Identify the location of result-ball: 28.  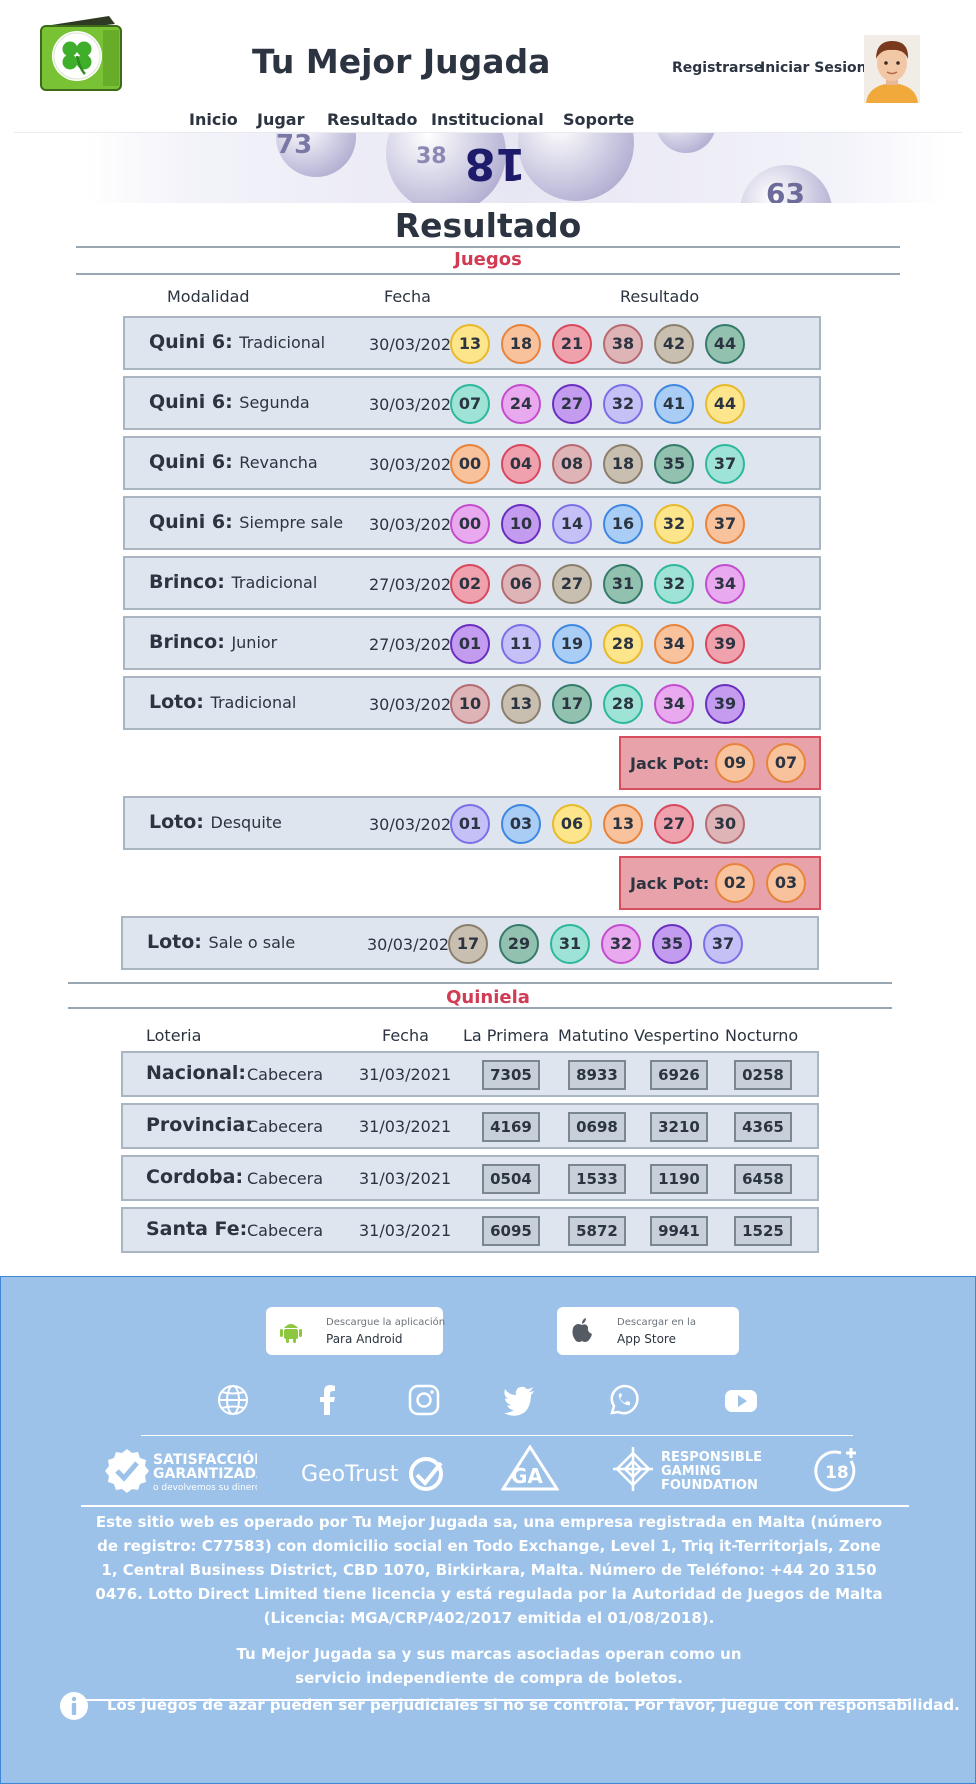
(623, 644).